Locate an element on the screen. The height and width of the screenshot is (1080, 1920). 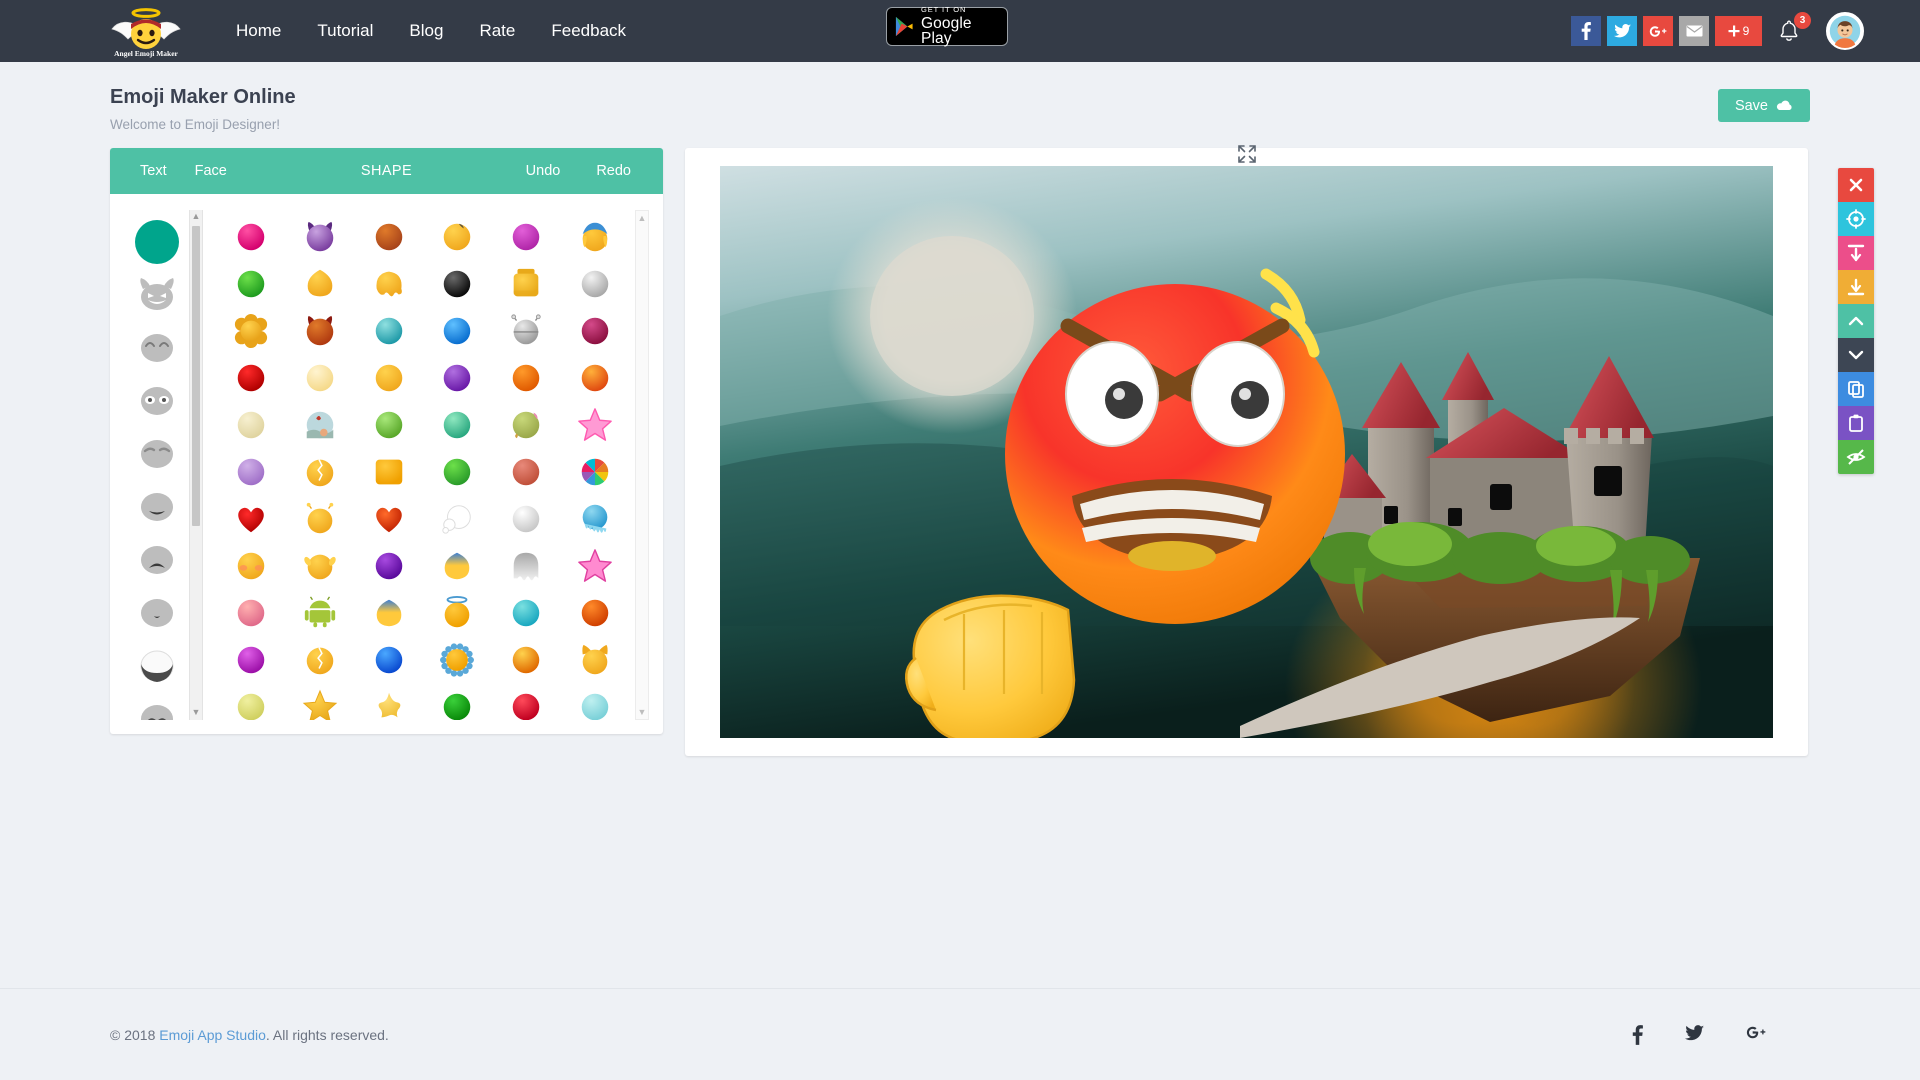
undo-button: Undo is located at coordinates (543, 171).